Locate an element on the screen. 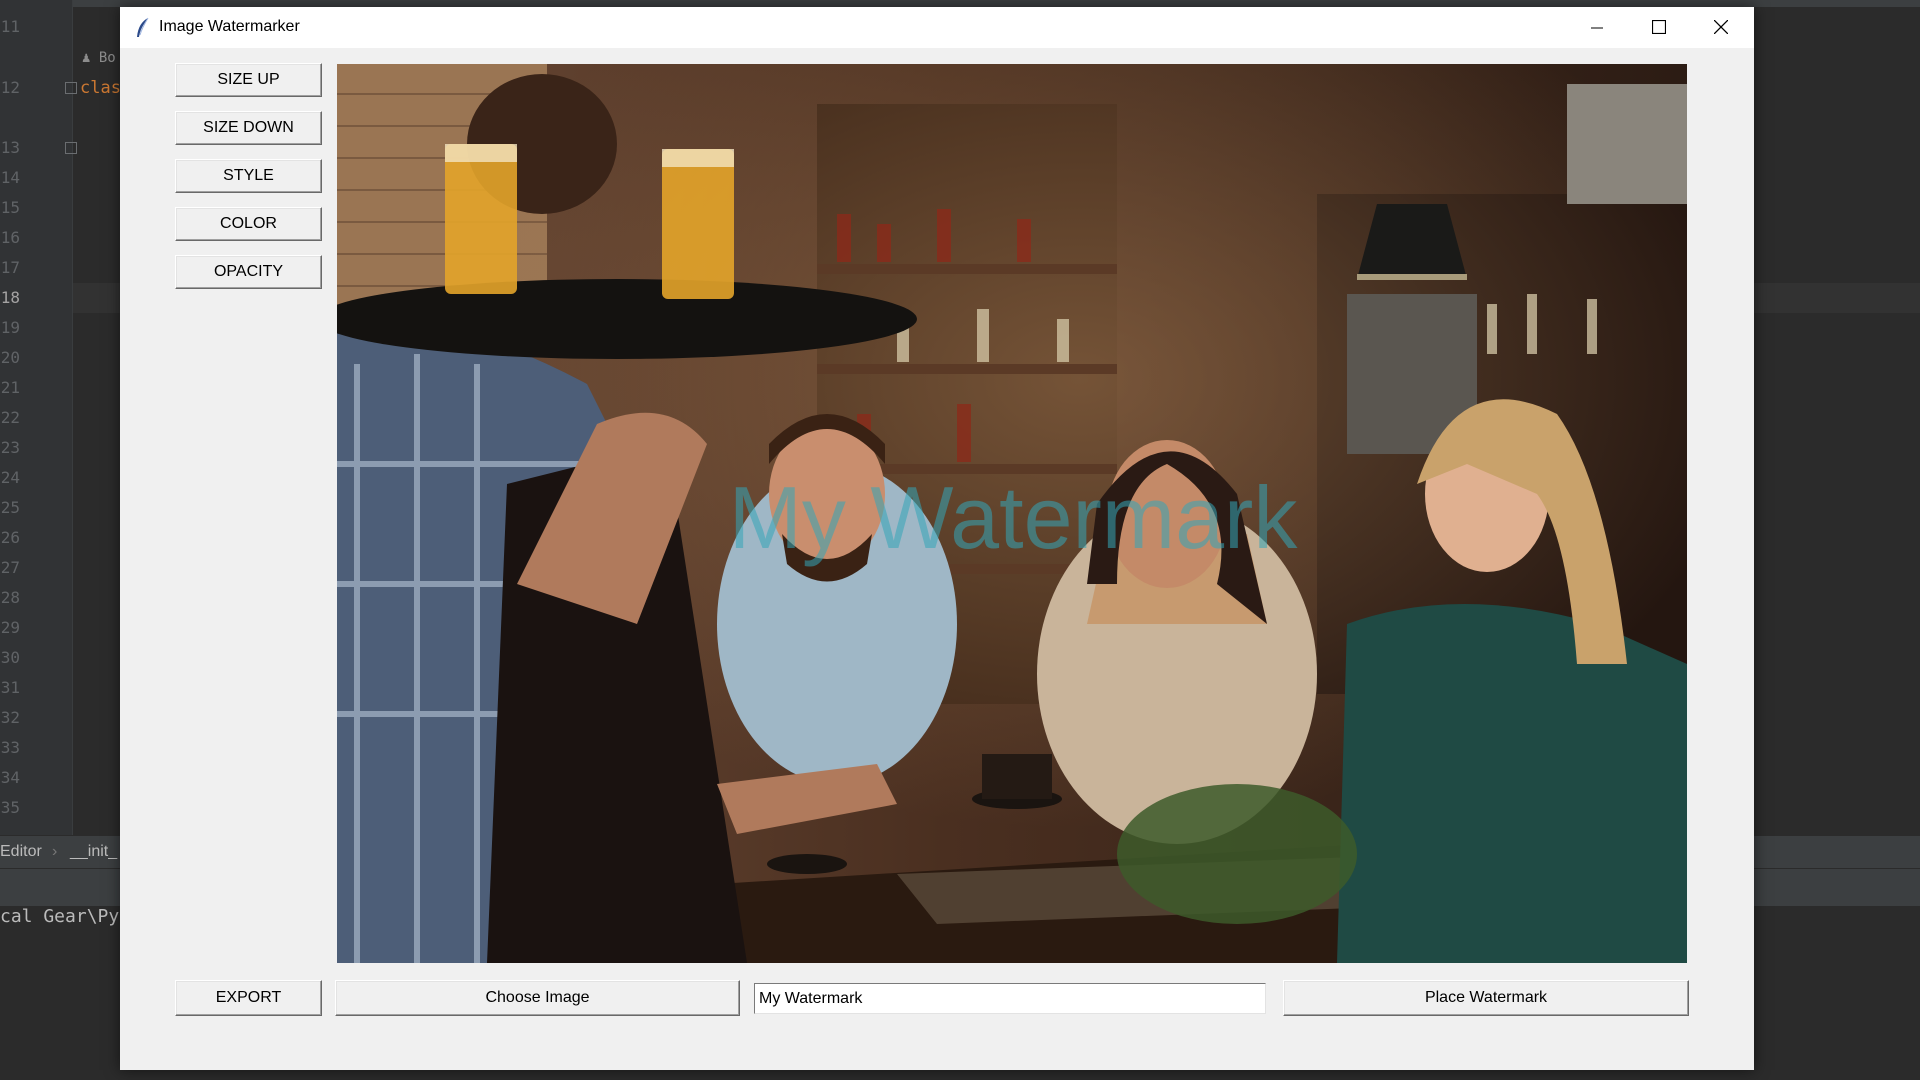  line-number: 26 is located at coordinates (10, 537).